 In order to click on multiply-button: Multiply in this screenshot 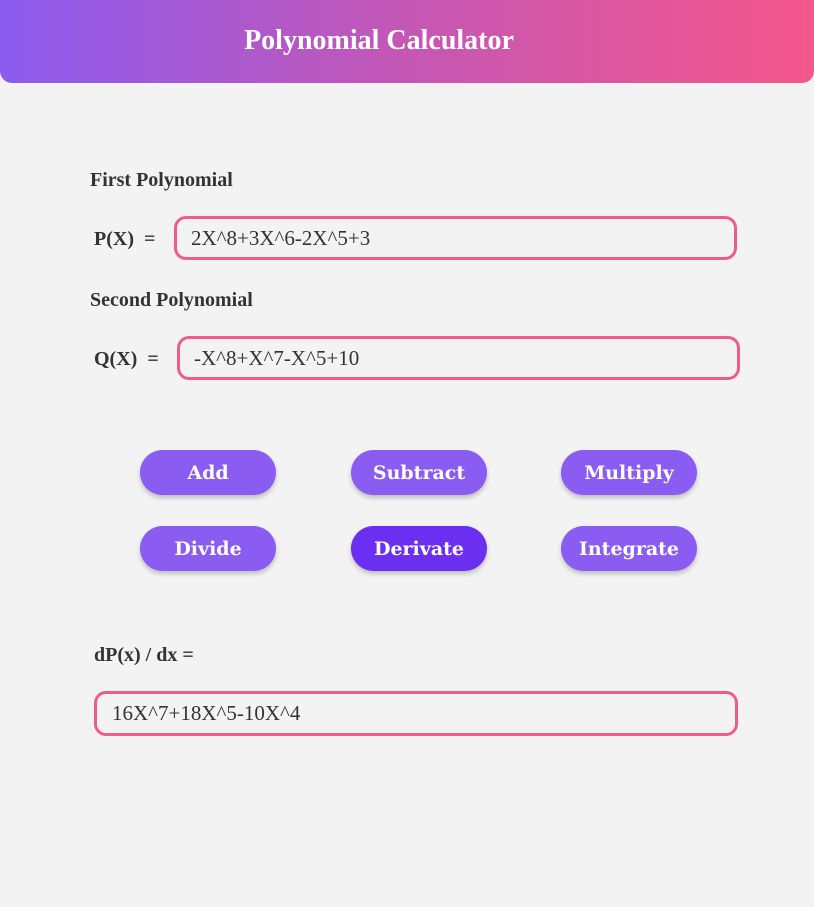, I will do `click(629, 472)`.